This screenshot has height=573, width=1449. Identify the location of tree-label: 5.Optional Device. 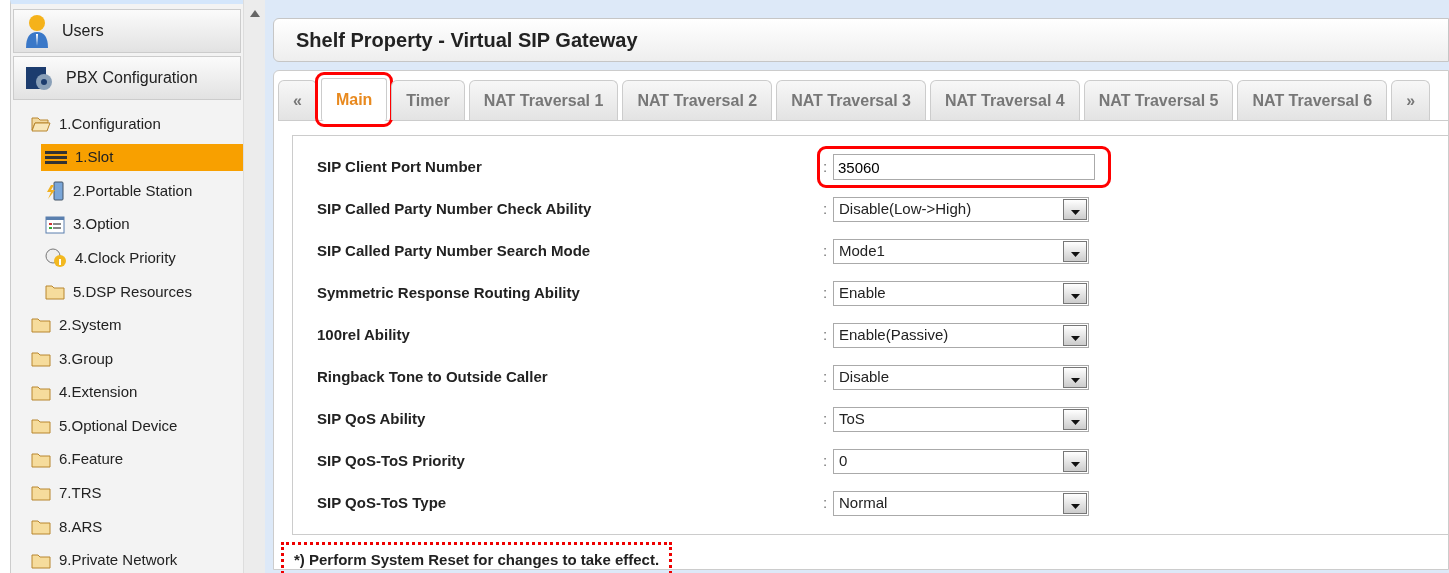
(118, 425).